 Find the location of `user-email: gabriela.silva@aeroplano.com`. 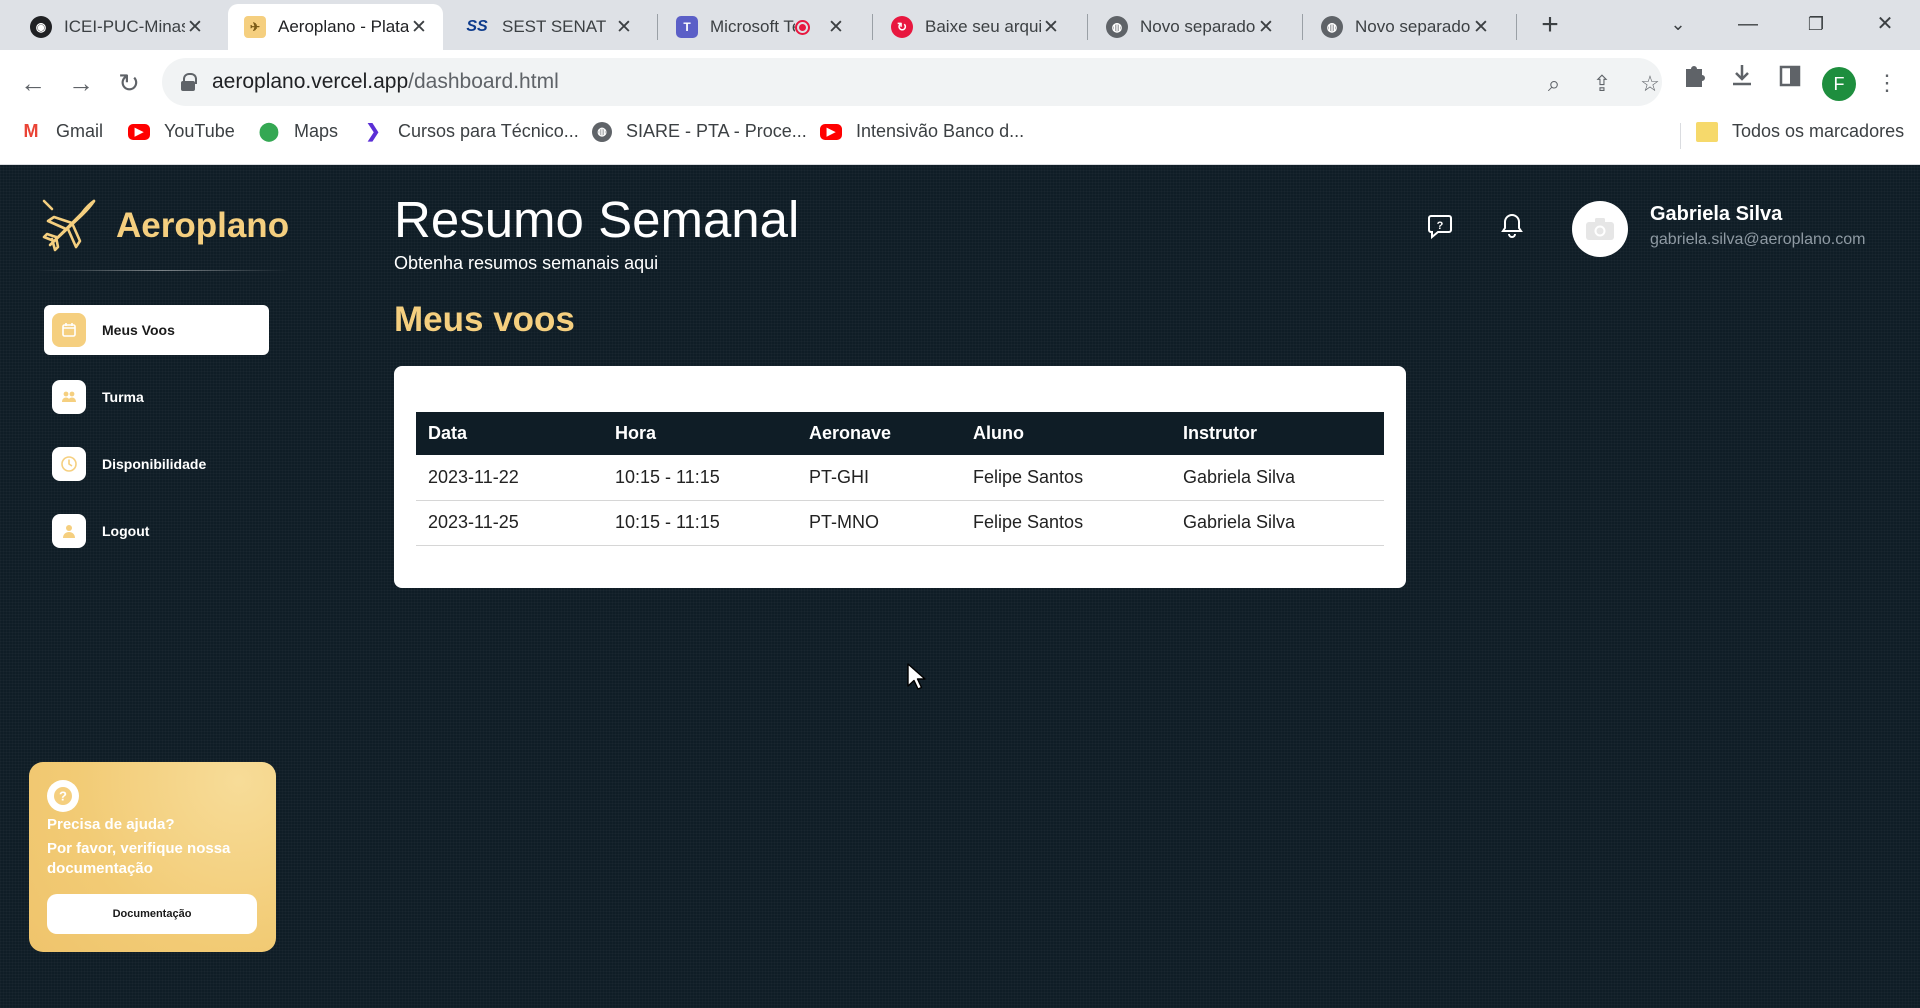

user-email: gabriela.silva@aeroplano.com is located at coordinates (1758, 239).